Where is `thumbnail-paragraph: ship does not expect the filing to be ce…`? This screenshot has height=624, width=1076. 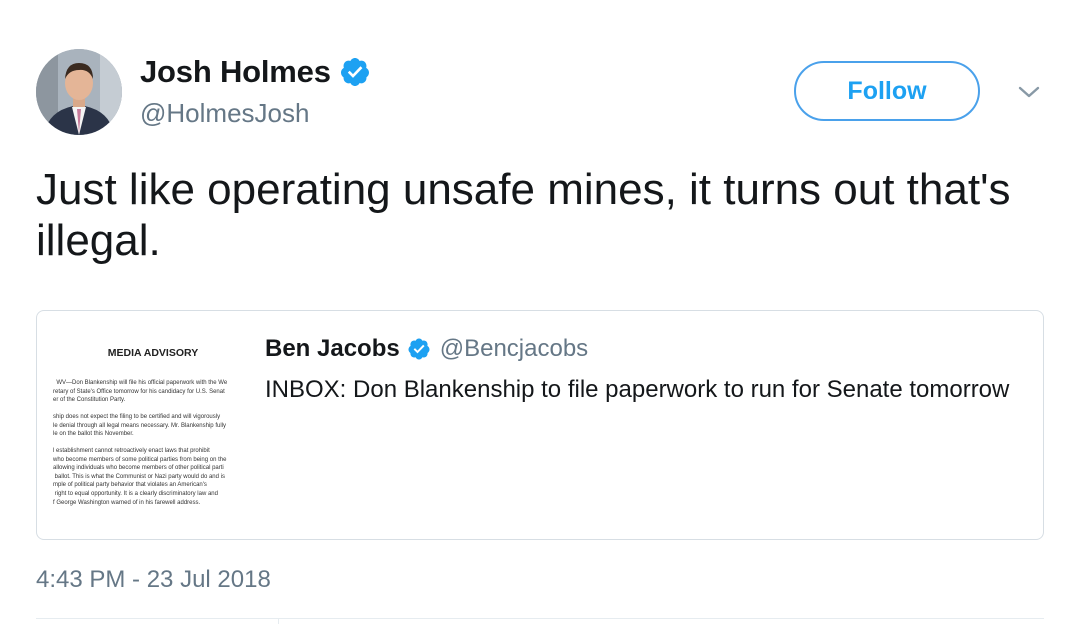 thumbnail-paragraph: ship does not expect the filing to be ce… is located at coordinates (139, 426).